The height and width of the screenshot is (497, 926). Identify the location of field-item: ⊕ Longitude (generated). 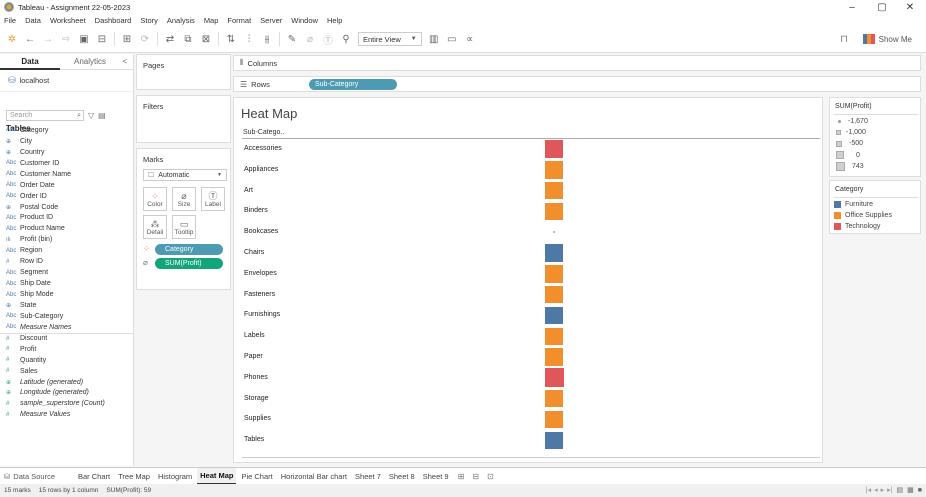
(67, 393).